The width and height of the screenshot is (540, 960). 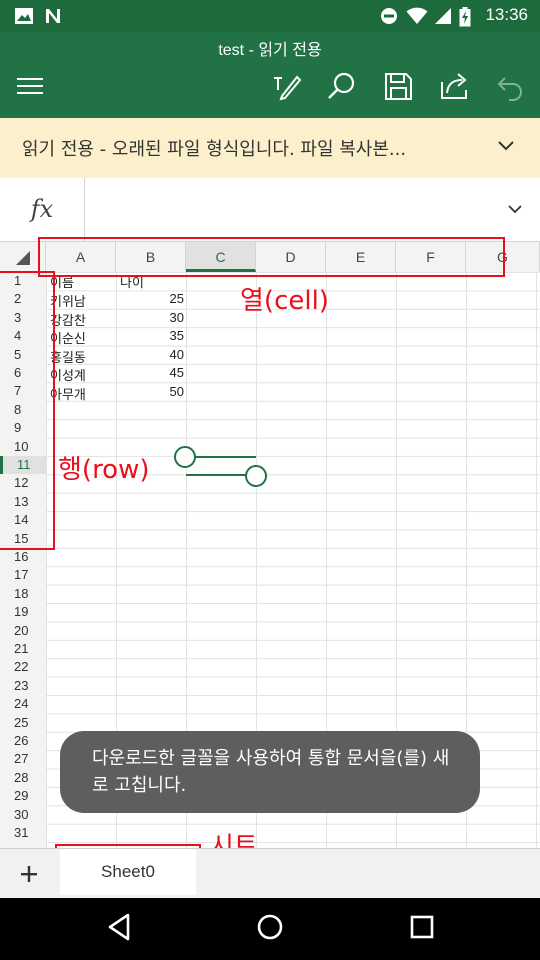 I want to click on selection-handle-end, so click(x=256, y=476).